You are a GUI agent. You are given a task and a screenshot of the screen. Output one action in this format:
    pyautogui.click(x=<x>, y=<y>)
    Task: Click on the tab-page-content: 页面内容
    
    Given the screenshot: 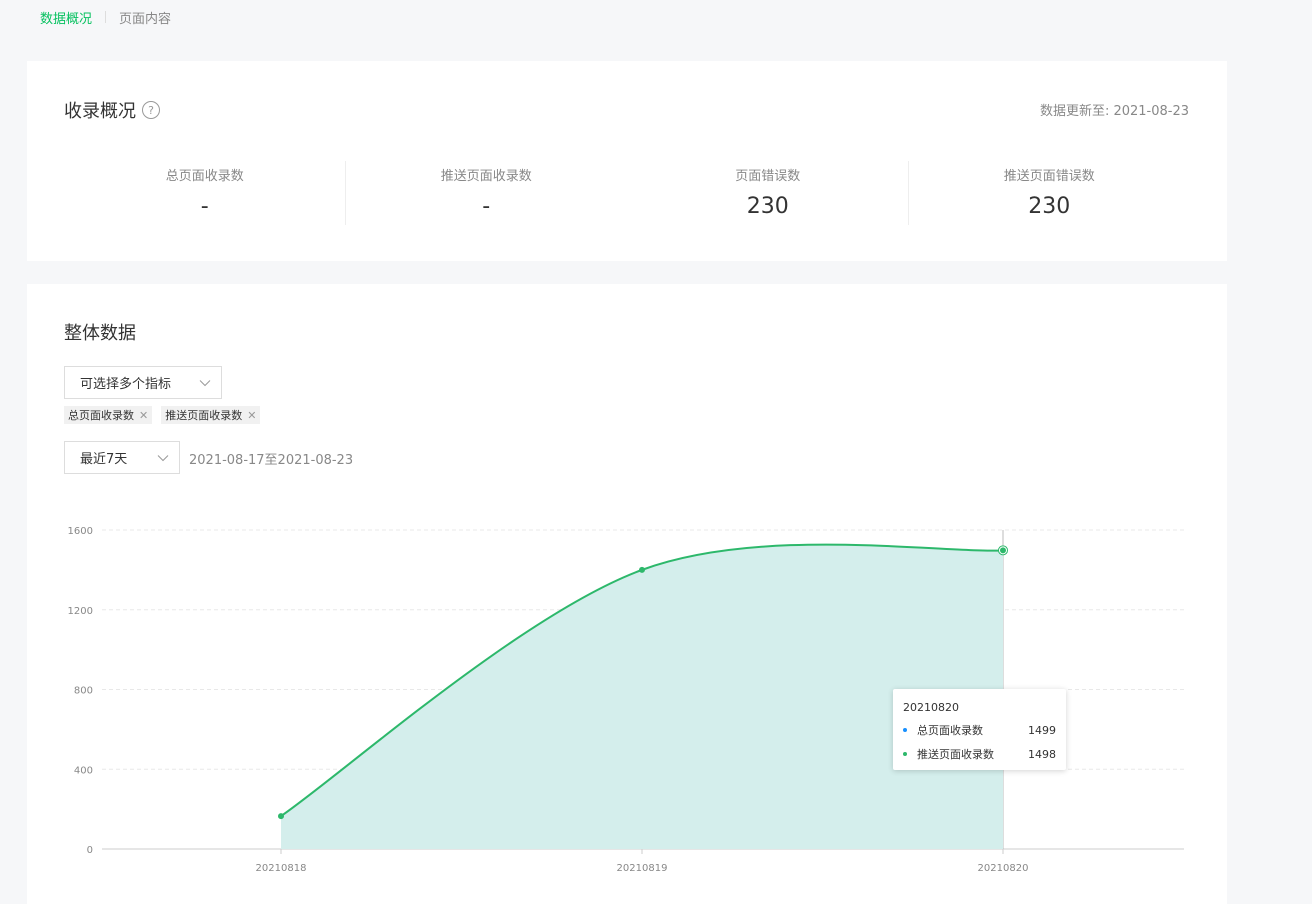 What is the action you would take?
    pyautogui.click(x=145, y=17)
    